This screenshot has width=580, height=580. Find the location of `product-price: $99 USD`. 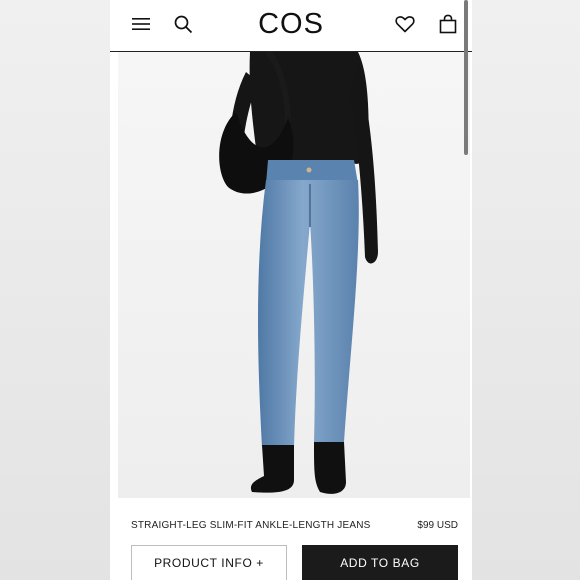

product-price: $99 USD is located at coordinates (437, 525).